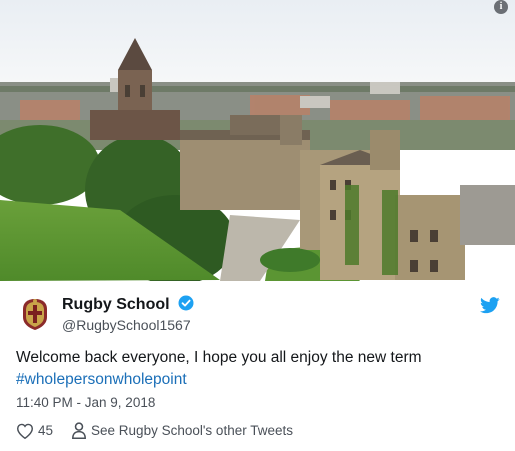 This screenshot has width=515, height=451. I want to click on tweet-header: Rugby School @RugbySchool1567, so click(260, 315).